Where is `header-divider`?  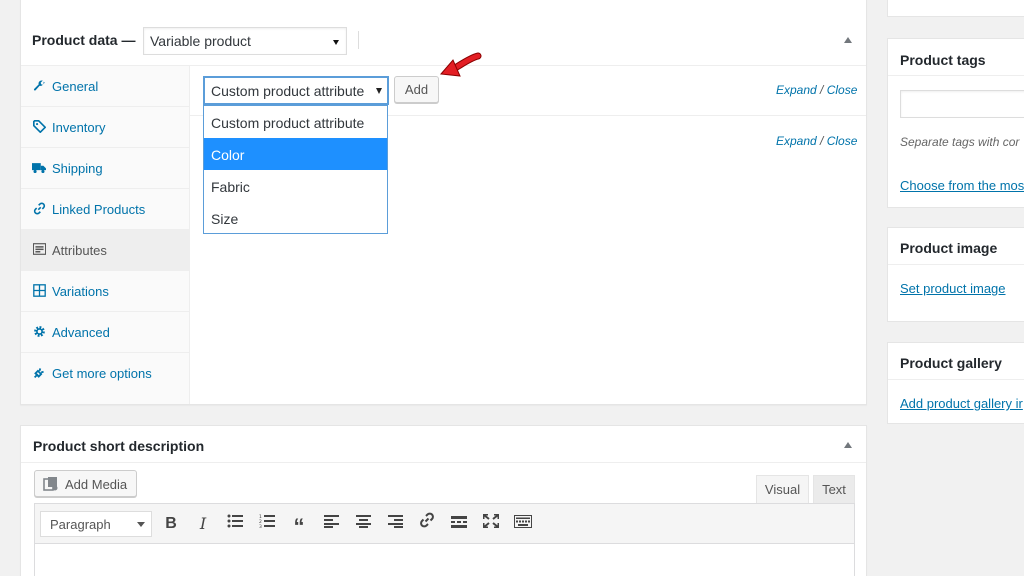
header-divider is located at coordinates (358, 40).